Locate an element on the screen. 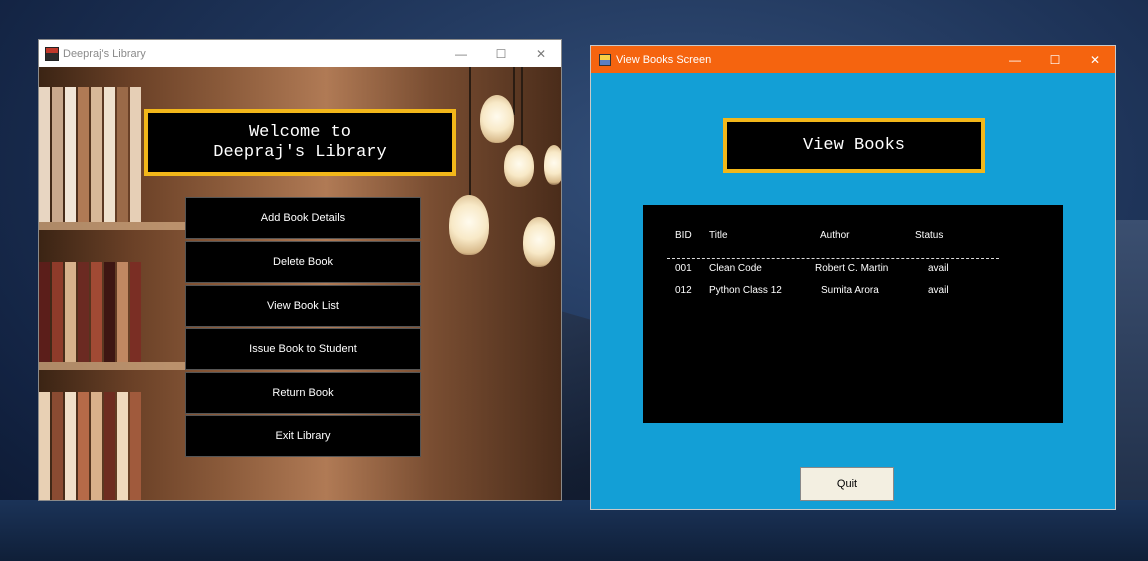  welcome-banner: Welcome to Deepraj's Library is located at coordinates (300, 142).